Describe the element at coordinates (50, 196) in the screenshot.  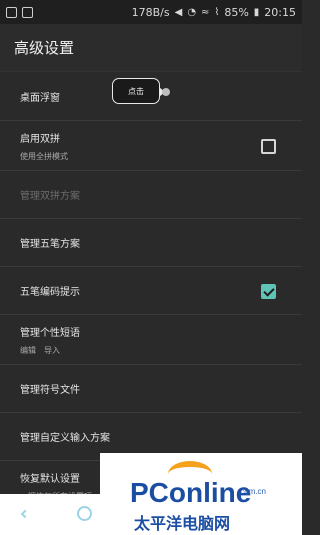
I see `setting-title: 管理双拼方案` at that location.